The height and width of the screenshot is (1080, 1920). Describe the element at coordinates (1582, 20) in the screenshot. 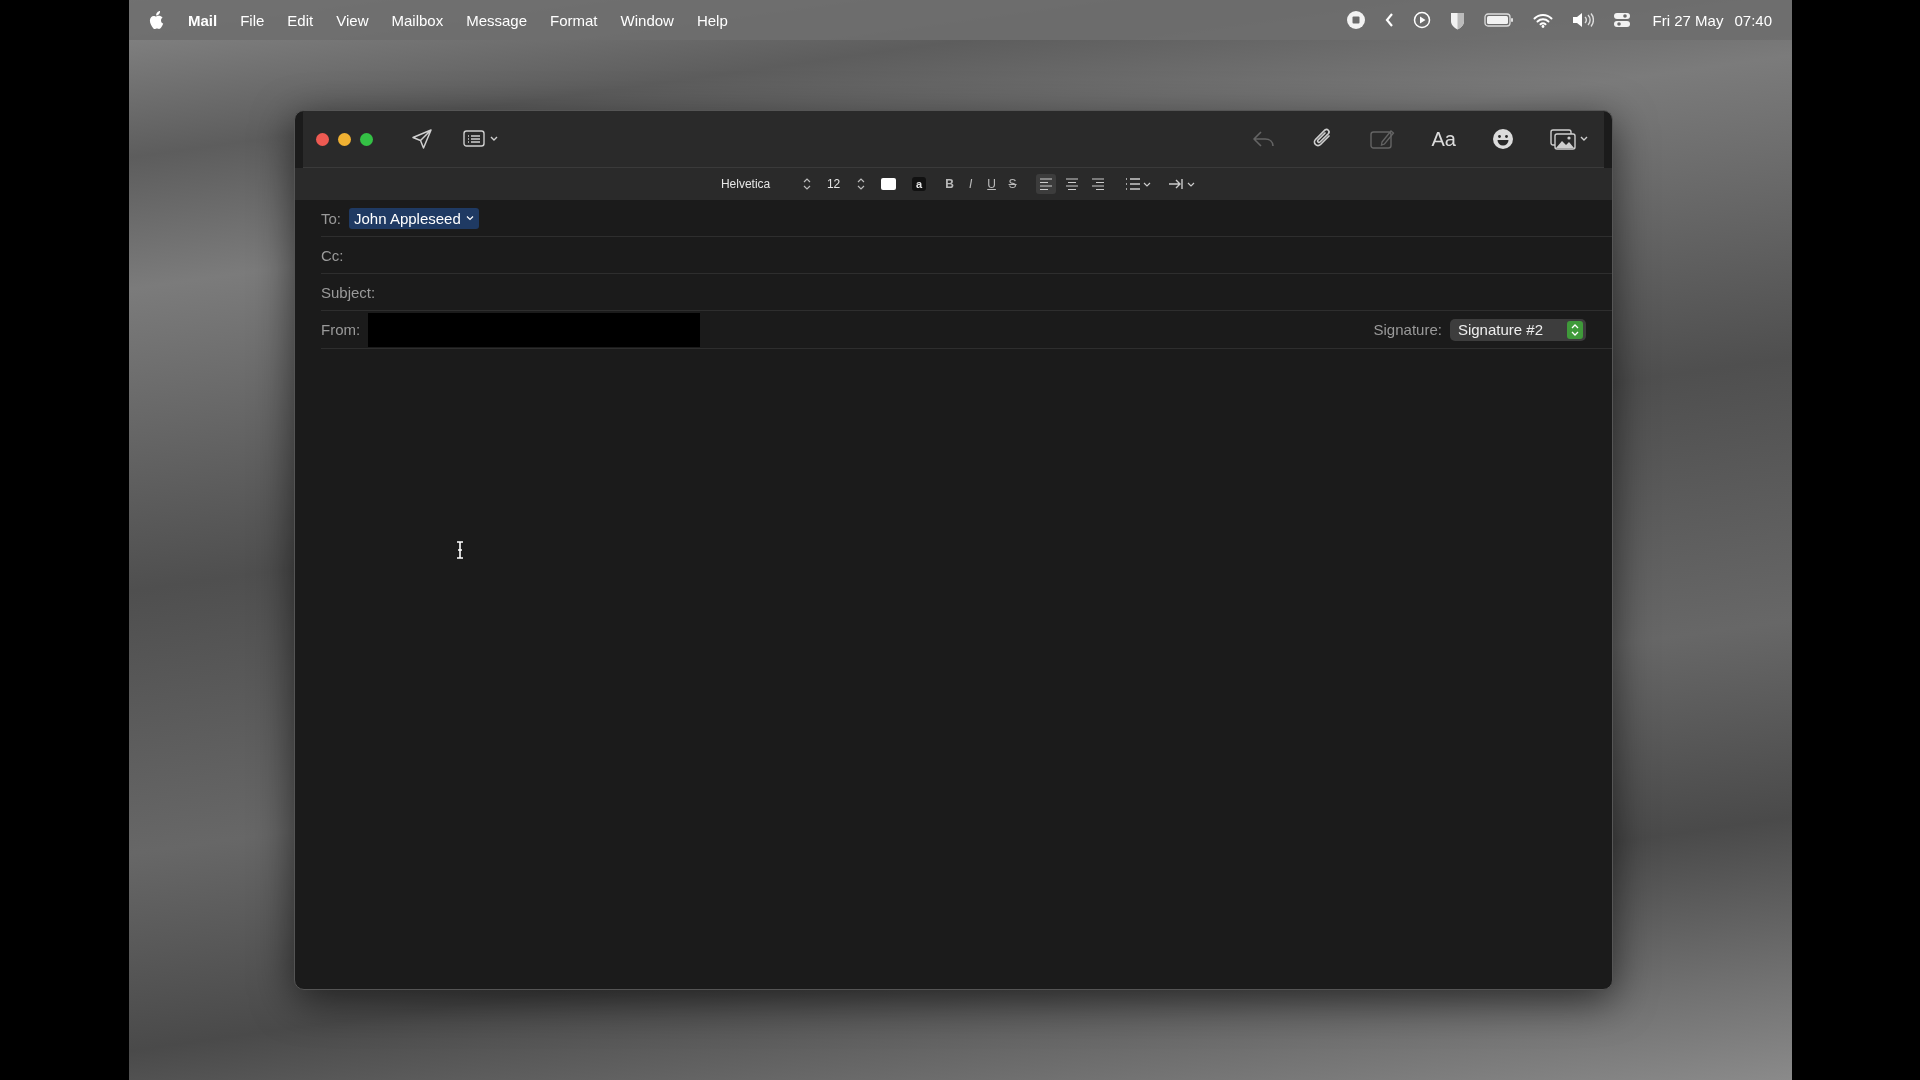

I see `speaker-icon` at that location.